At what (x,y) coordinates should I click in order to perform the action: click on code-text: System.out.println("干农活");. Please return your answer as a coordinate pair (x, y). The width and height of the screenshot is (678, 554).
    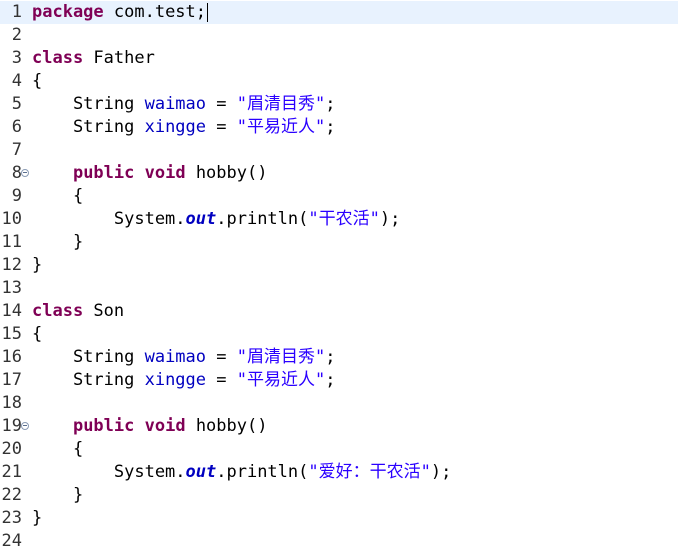
    Looking at the image, I should click on (216, 219).